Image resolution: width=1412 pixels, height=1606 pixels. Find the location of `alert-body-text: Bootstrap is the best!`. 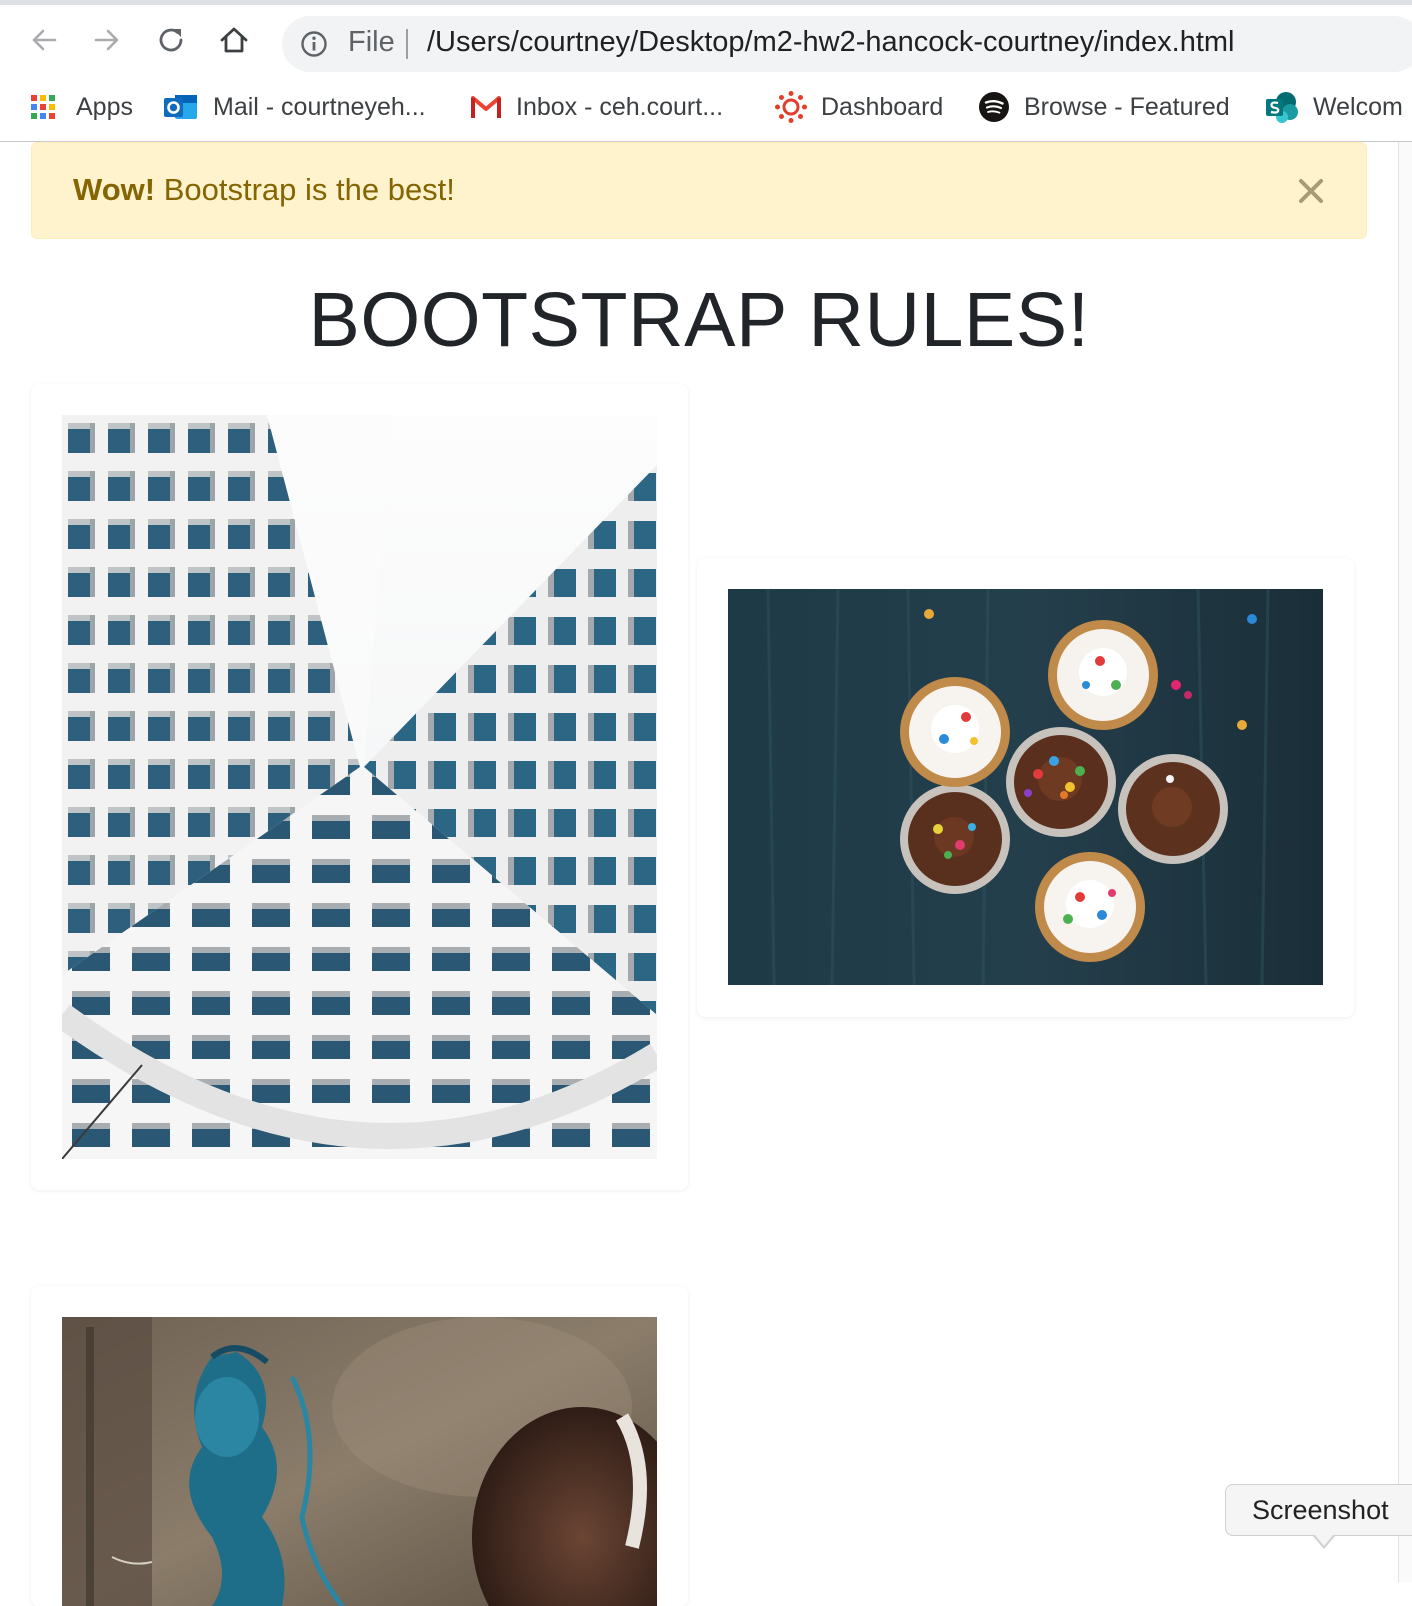

alert-body-text: Bootstrap is the best! is located at coordinates (305, 189).